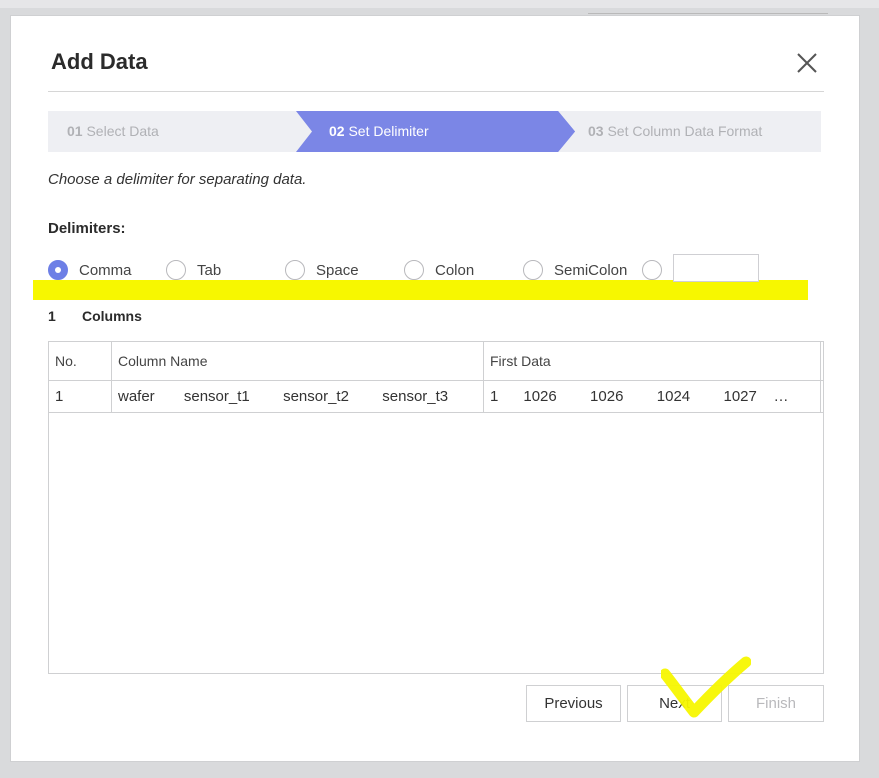  I want to click on radio-comma: Comma, so click(90, 270).